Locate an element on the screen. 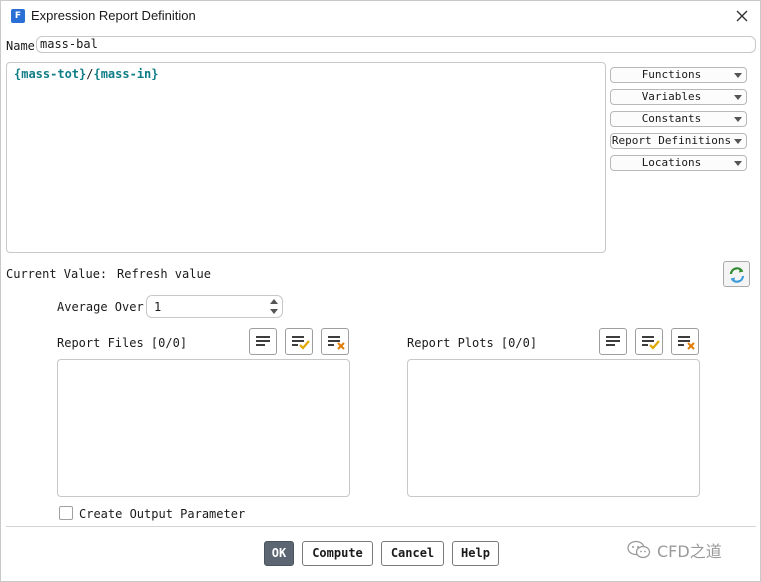  constants-dropdown-label: Constants is located at coordinates (671, 118).